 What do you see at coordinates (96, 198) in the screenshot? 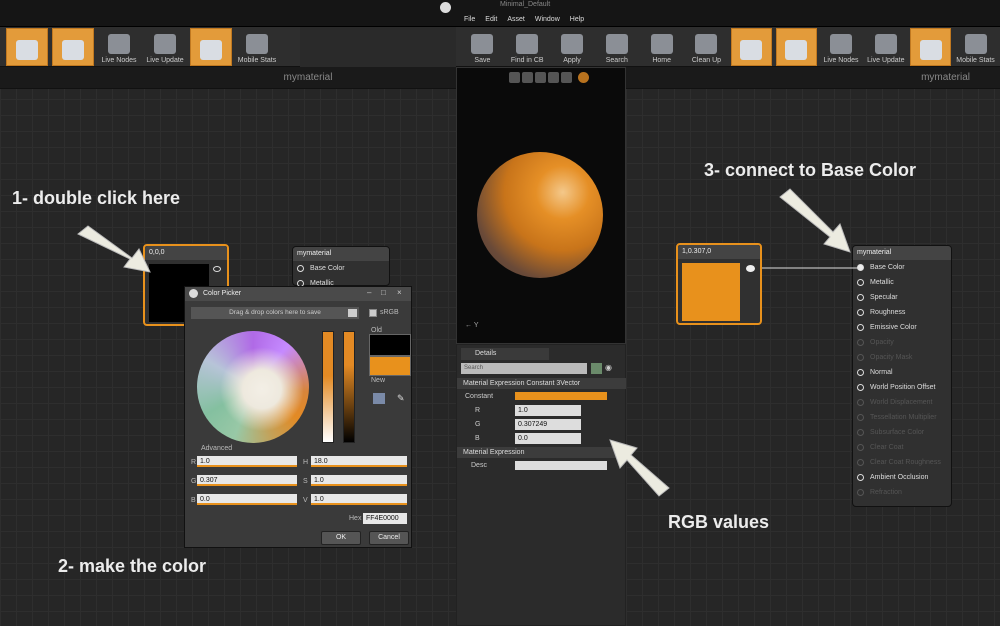
I see `annotation-step1: 1- double click here` at bounding box center [96, 198].